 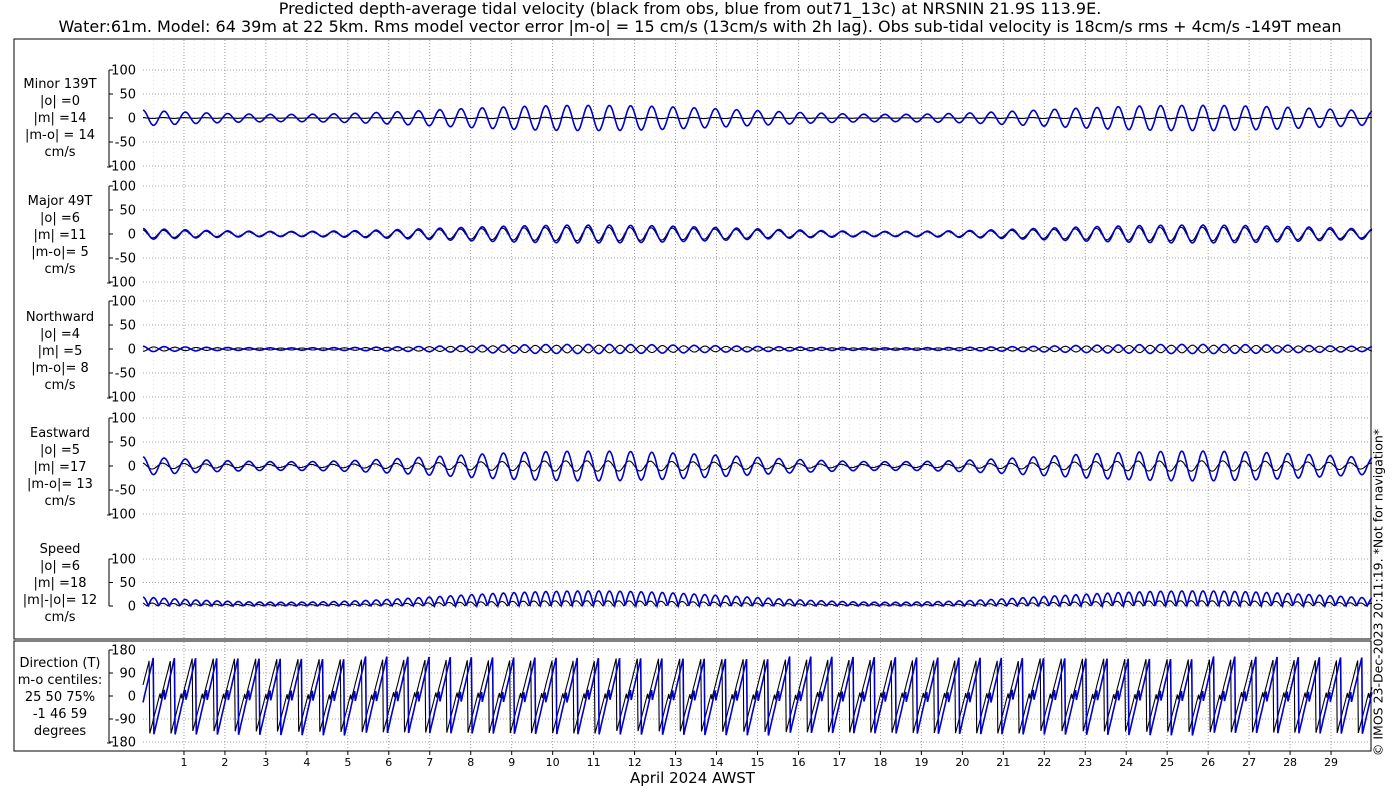 What do you see at coordinates (1208, 762) in the screenshot?
I see `x-tick-label: 26` at bounding box center [1208, 762].